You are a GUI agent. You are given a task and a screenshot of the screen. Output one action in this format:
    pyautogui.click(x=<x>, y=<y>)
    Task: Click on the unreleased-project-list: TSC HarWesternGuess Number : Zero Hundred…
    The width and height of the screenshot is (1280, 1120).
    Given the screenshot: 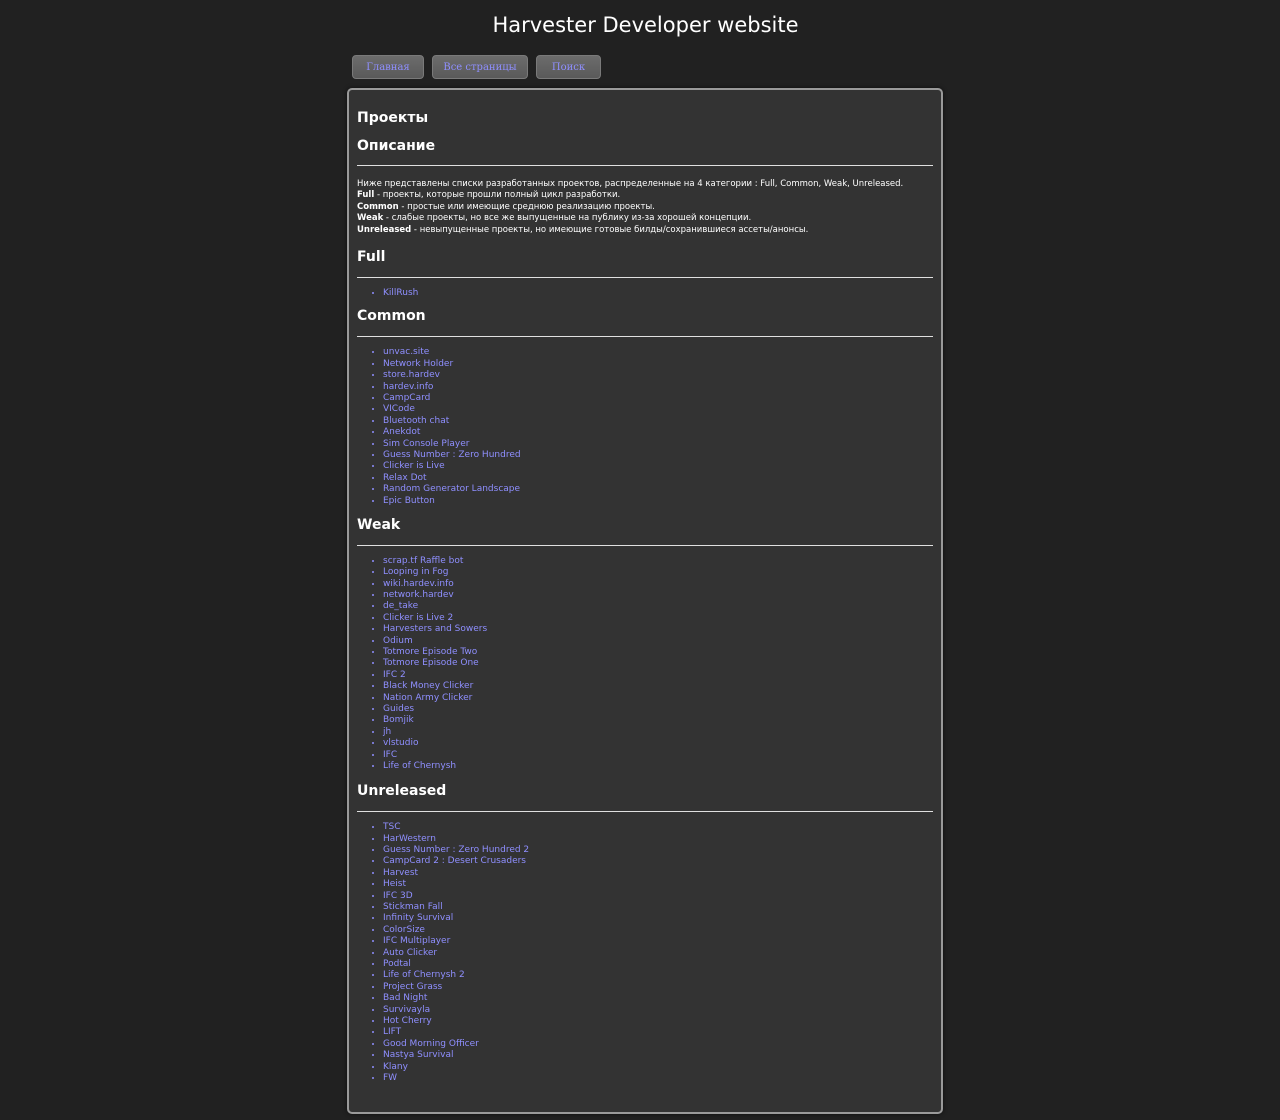 What is the action you would take?
    pyautogui.click(x=645, y=953)
    